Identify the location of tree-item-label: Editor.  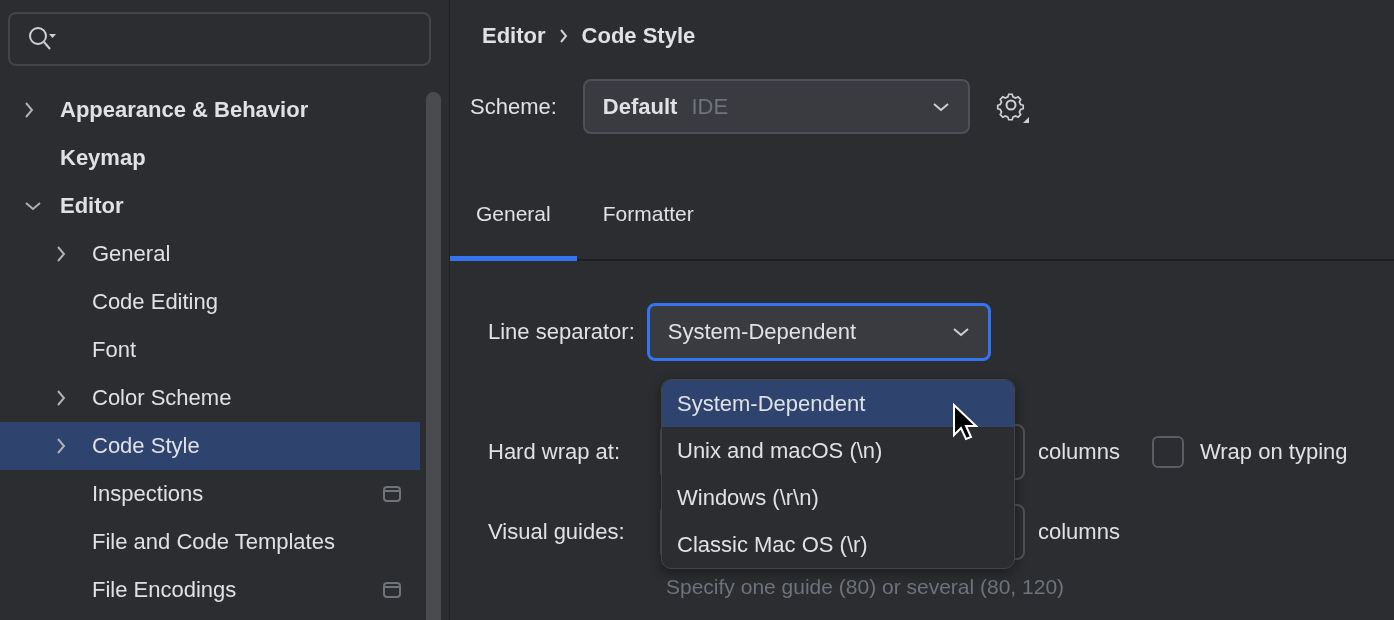
(92, 206).